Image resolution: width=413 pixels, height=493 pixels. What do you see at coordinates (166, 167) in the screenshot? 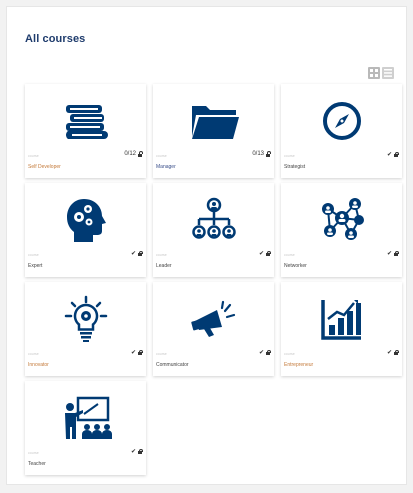
I see `course-name: Manager` at bounding box center [166, 167].